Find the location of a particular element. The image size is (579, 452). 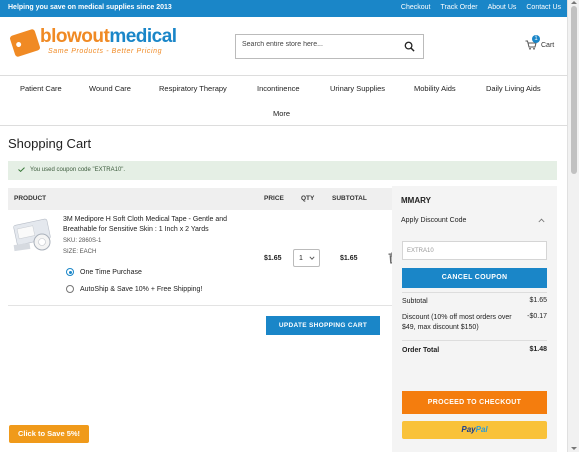

search-input is located at coordinates (317, 44).